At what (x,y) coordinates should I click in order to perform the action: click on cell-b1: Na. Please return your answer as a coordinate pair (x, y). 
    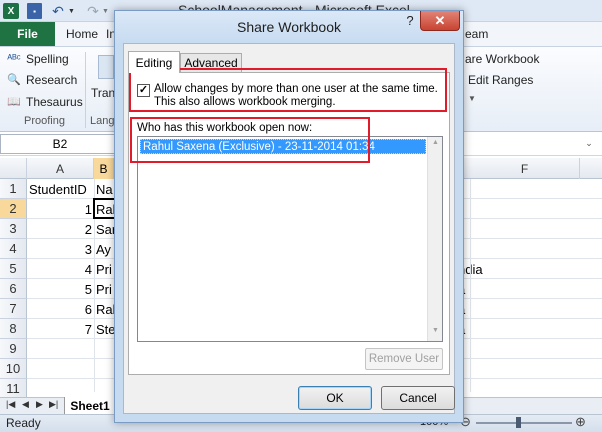
    Looking at the image, I should click on (105, 189).